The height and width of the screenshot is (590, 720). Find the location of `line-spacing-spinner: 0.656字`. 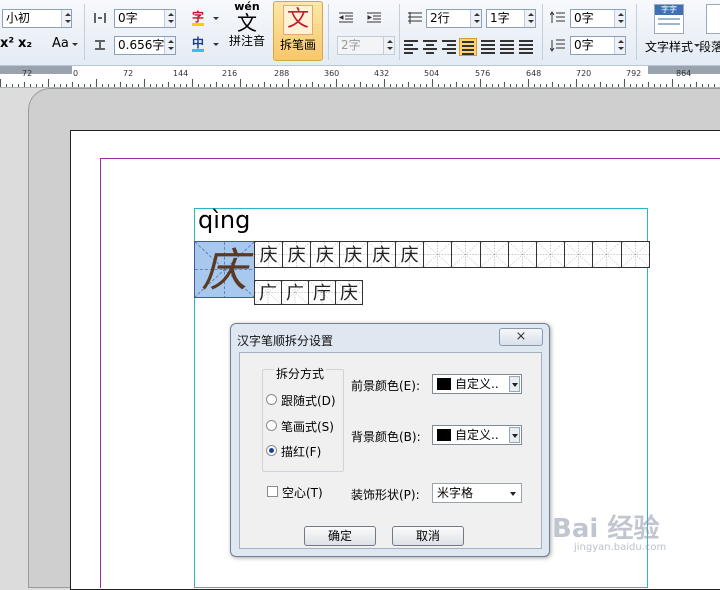

line-spacing-spinner: 0.656字 is located at coordinates (145, 45).